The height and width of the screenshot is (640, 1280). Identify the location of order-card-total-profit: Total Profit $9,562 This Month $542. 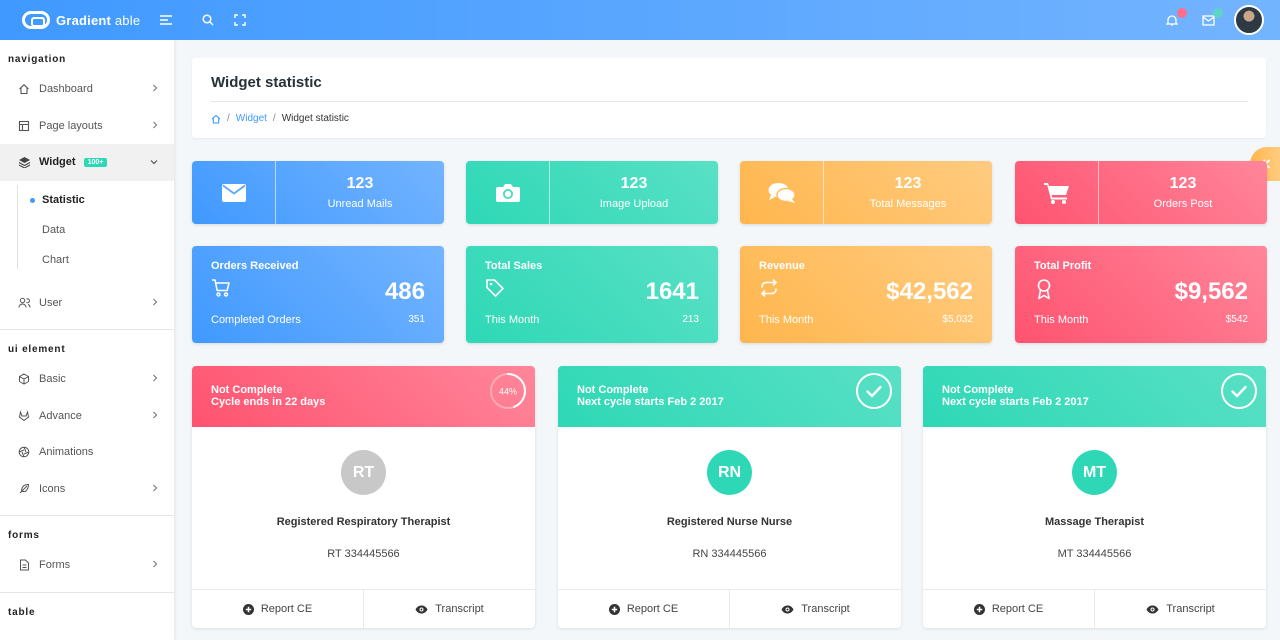
(1141, 294).